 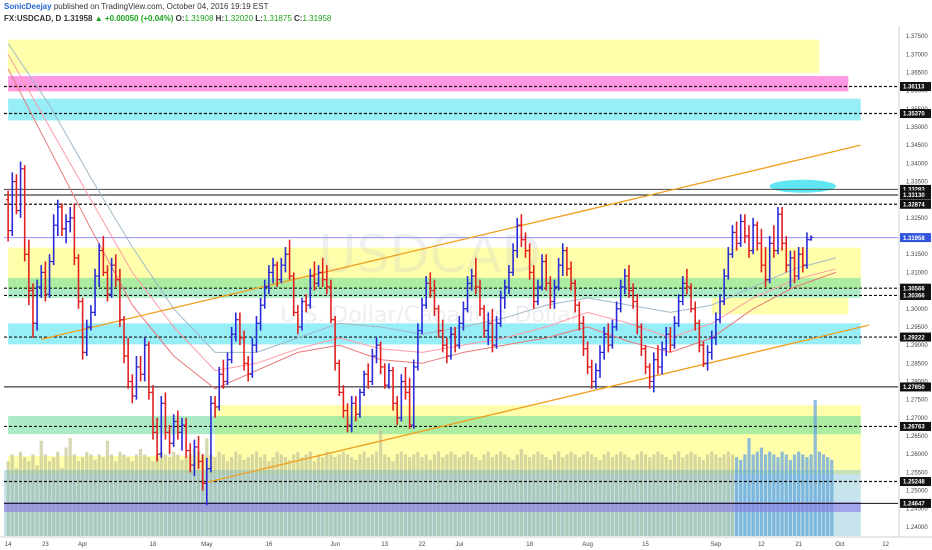 I want to click on price-badge-label: 1.31958, so click(x=914, y=239).